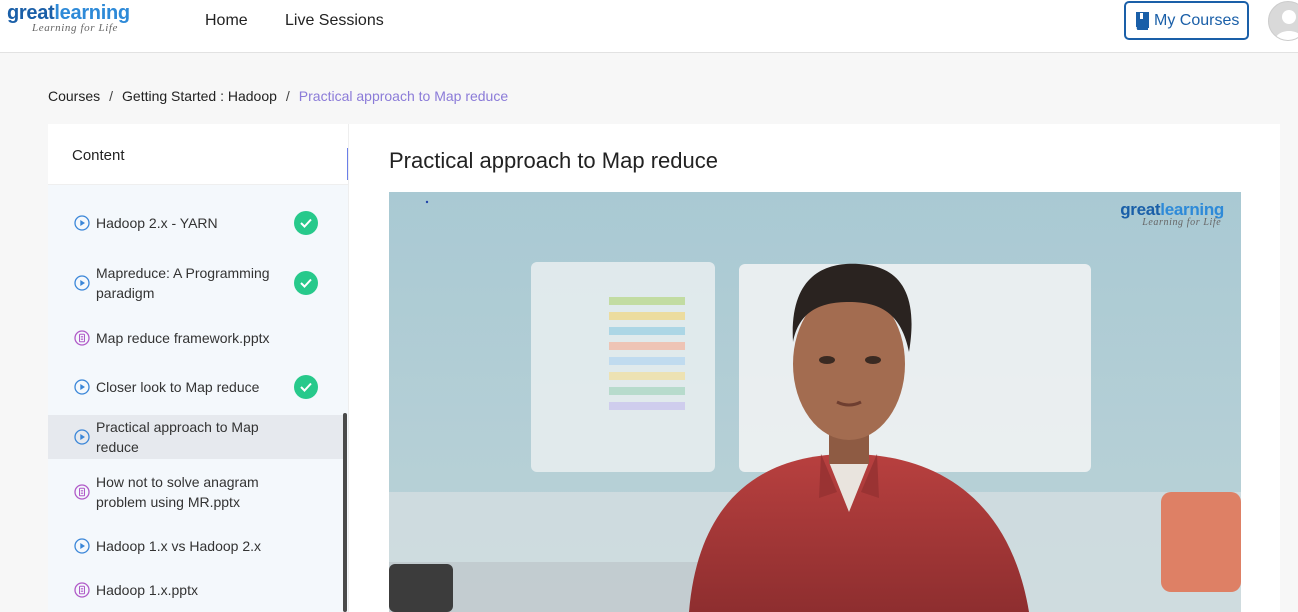 This screenshot has height=612, width=1298. I want to click on user-avatar, so click(1283, 21).